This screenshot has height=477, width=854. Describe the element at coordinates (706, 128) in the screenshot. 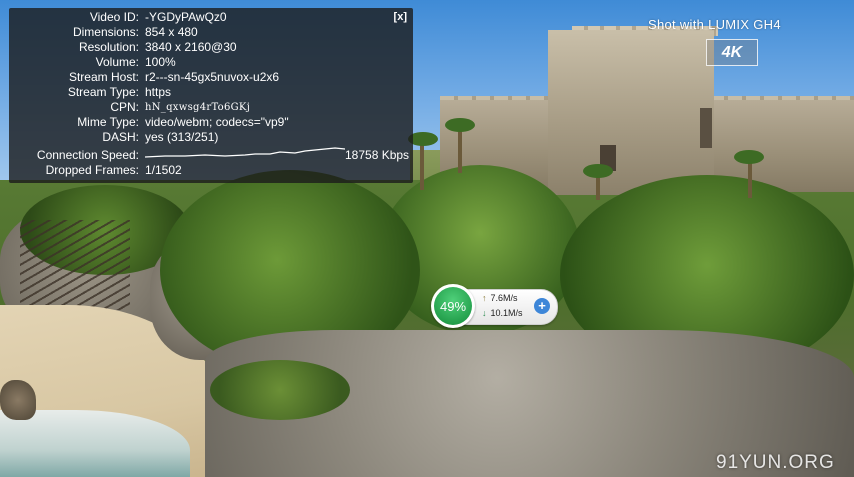

I see `temple-doorway` at that location.